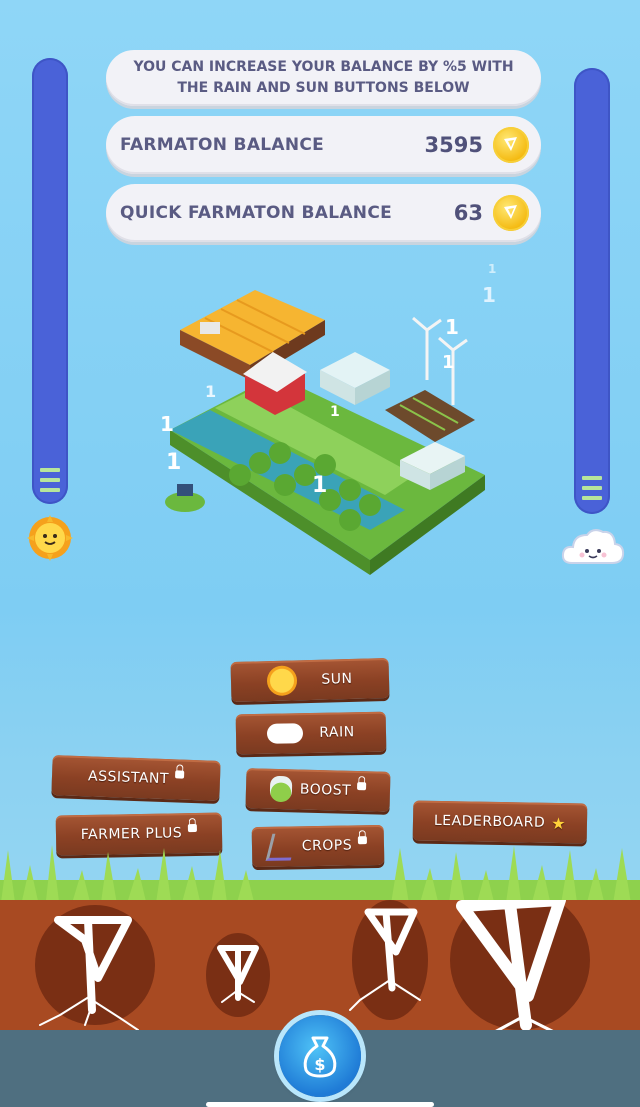 The image size is (640, 1107). I want to click on leaderboard-button: LEADERBOARD ★, so click(500, 822).